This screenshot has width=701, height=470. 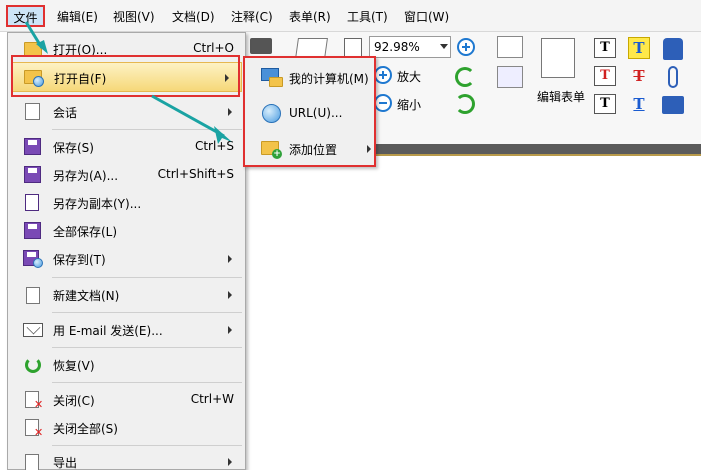 What do you see at coordinates (126, 49) in the screenshot?
I see `menu-item-open: 打开(O)... Ctrl+O` at bounding box center [126, 49].